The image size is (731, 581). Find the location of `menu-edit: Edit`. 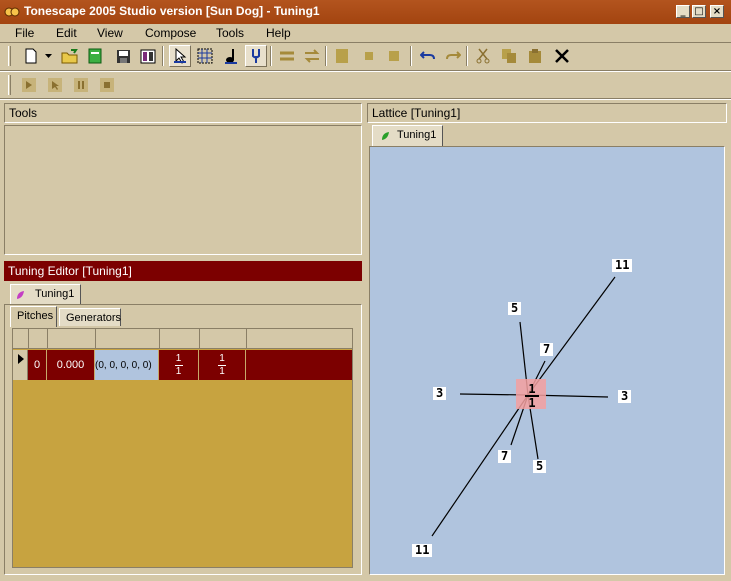

menu-edit: Edit is located at coordinates (66, 33).